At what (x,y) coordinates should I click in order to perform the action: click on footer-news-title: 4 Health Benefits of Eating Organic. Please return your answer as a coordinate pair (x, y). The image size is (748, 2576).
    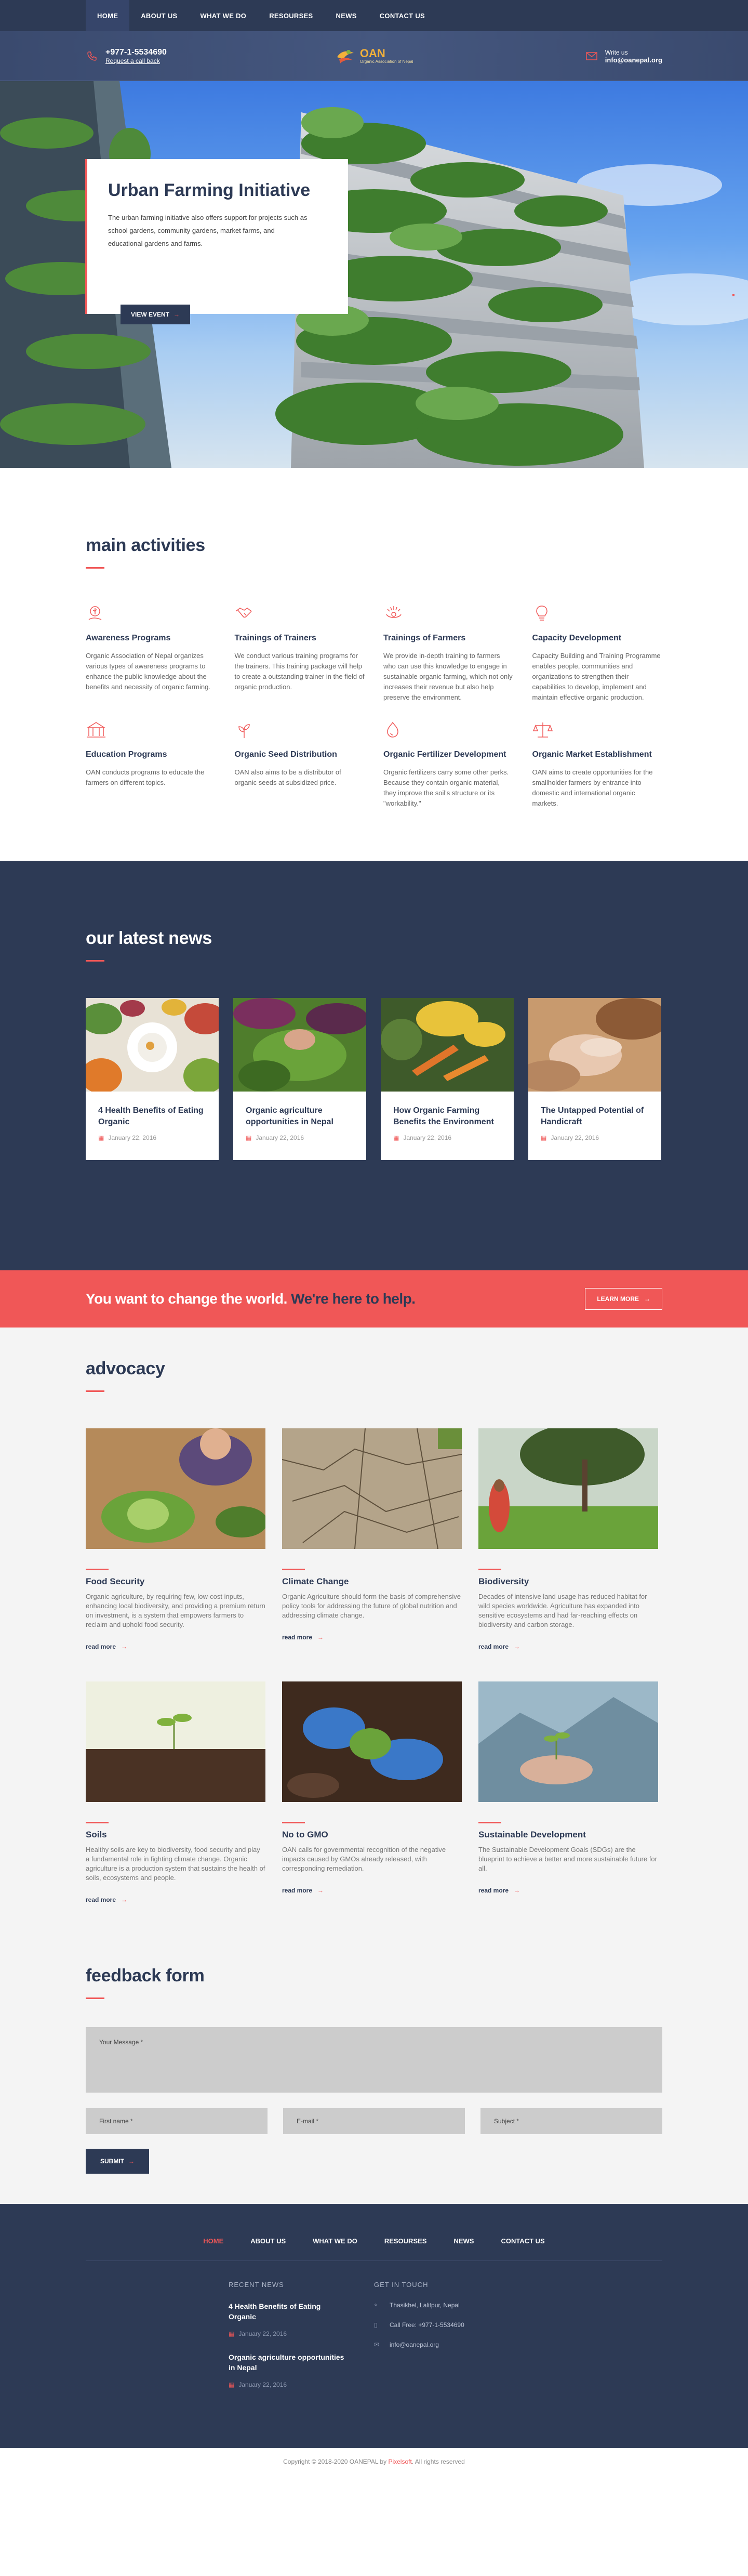
    Looking at the image, I should click on (287, 2311).